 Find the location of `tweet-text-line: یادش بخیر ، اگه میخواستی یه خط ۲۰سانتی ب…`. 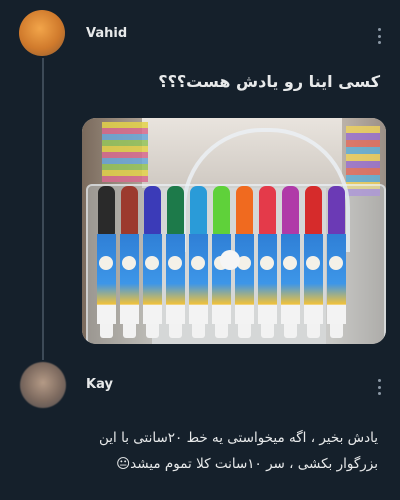

tweet-text-line: یادش بخیر ، اگه میخواستی یه خط ۲۰سانتی ب… is located at coordinates (238, 438).